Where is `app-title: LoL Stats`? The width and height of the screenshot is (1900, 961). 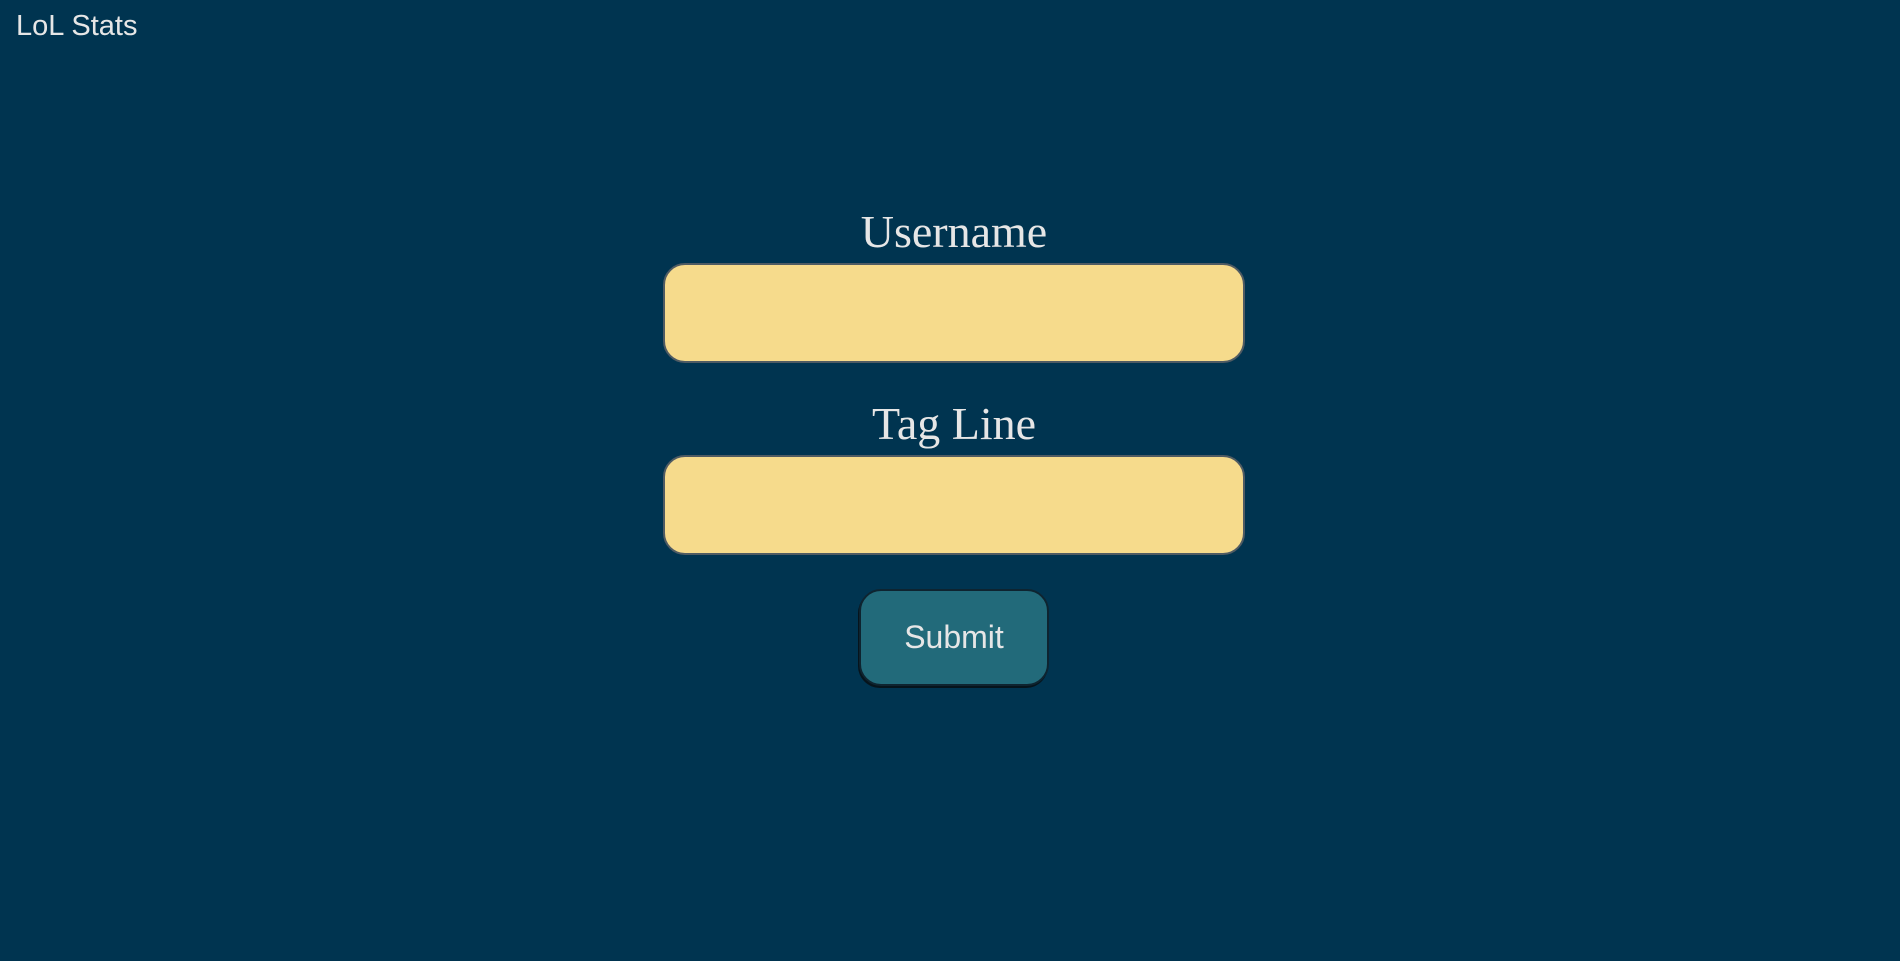 app-title: LoL Stats is located at coordinates (77, 26).